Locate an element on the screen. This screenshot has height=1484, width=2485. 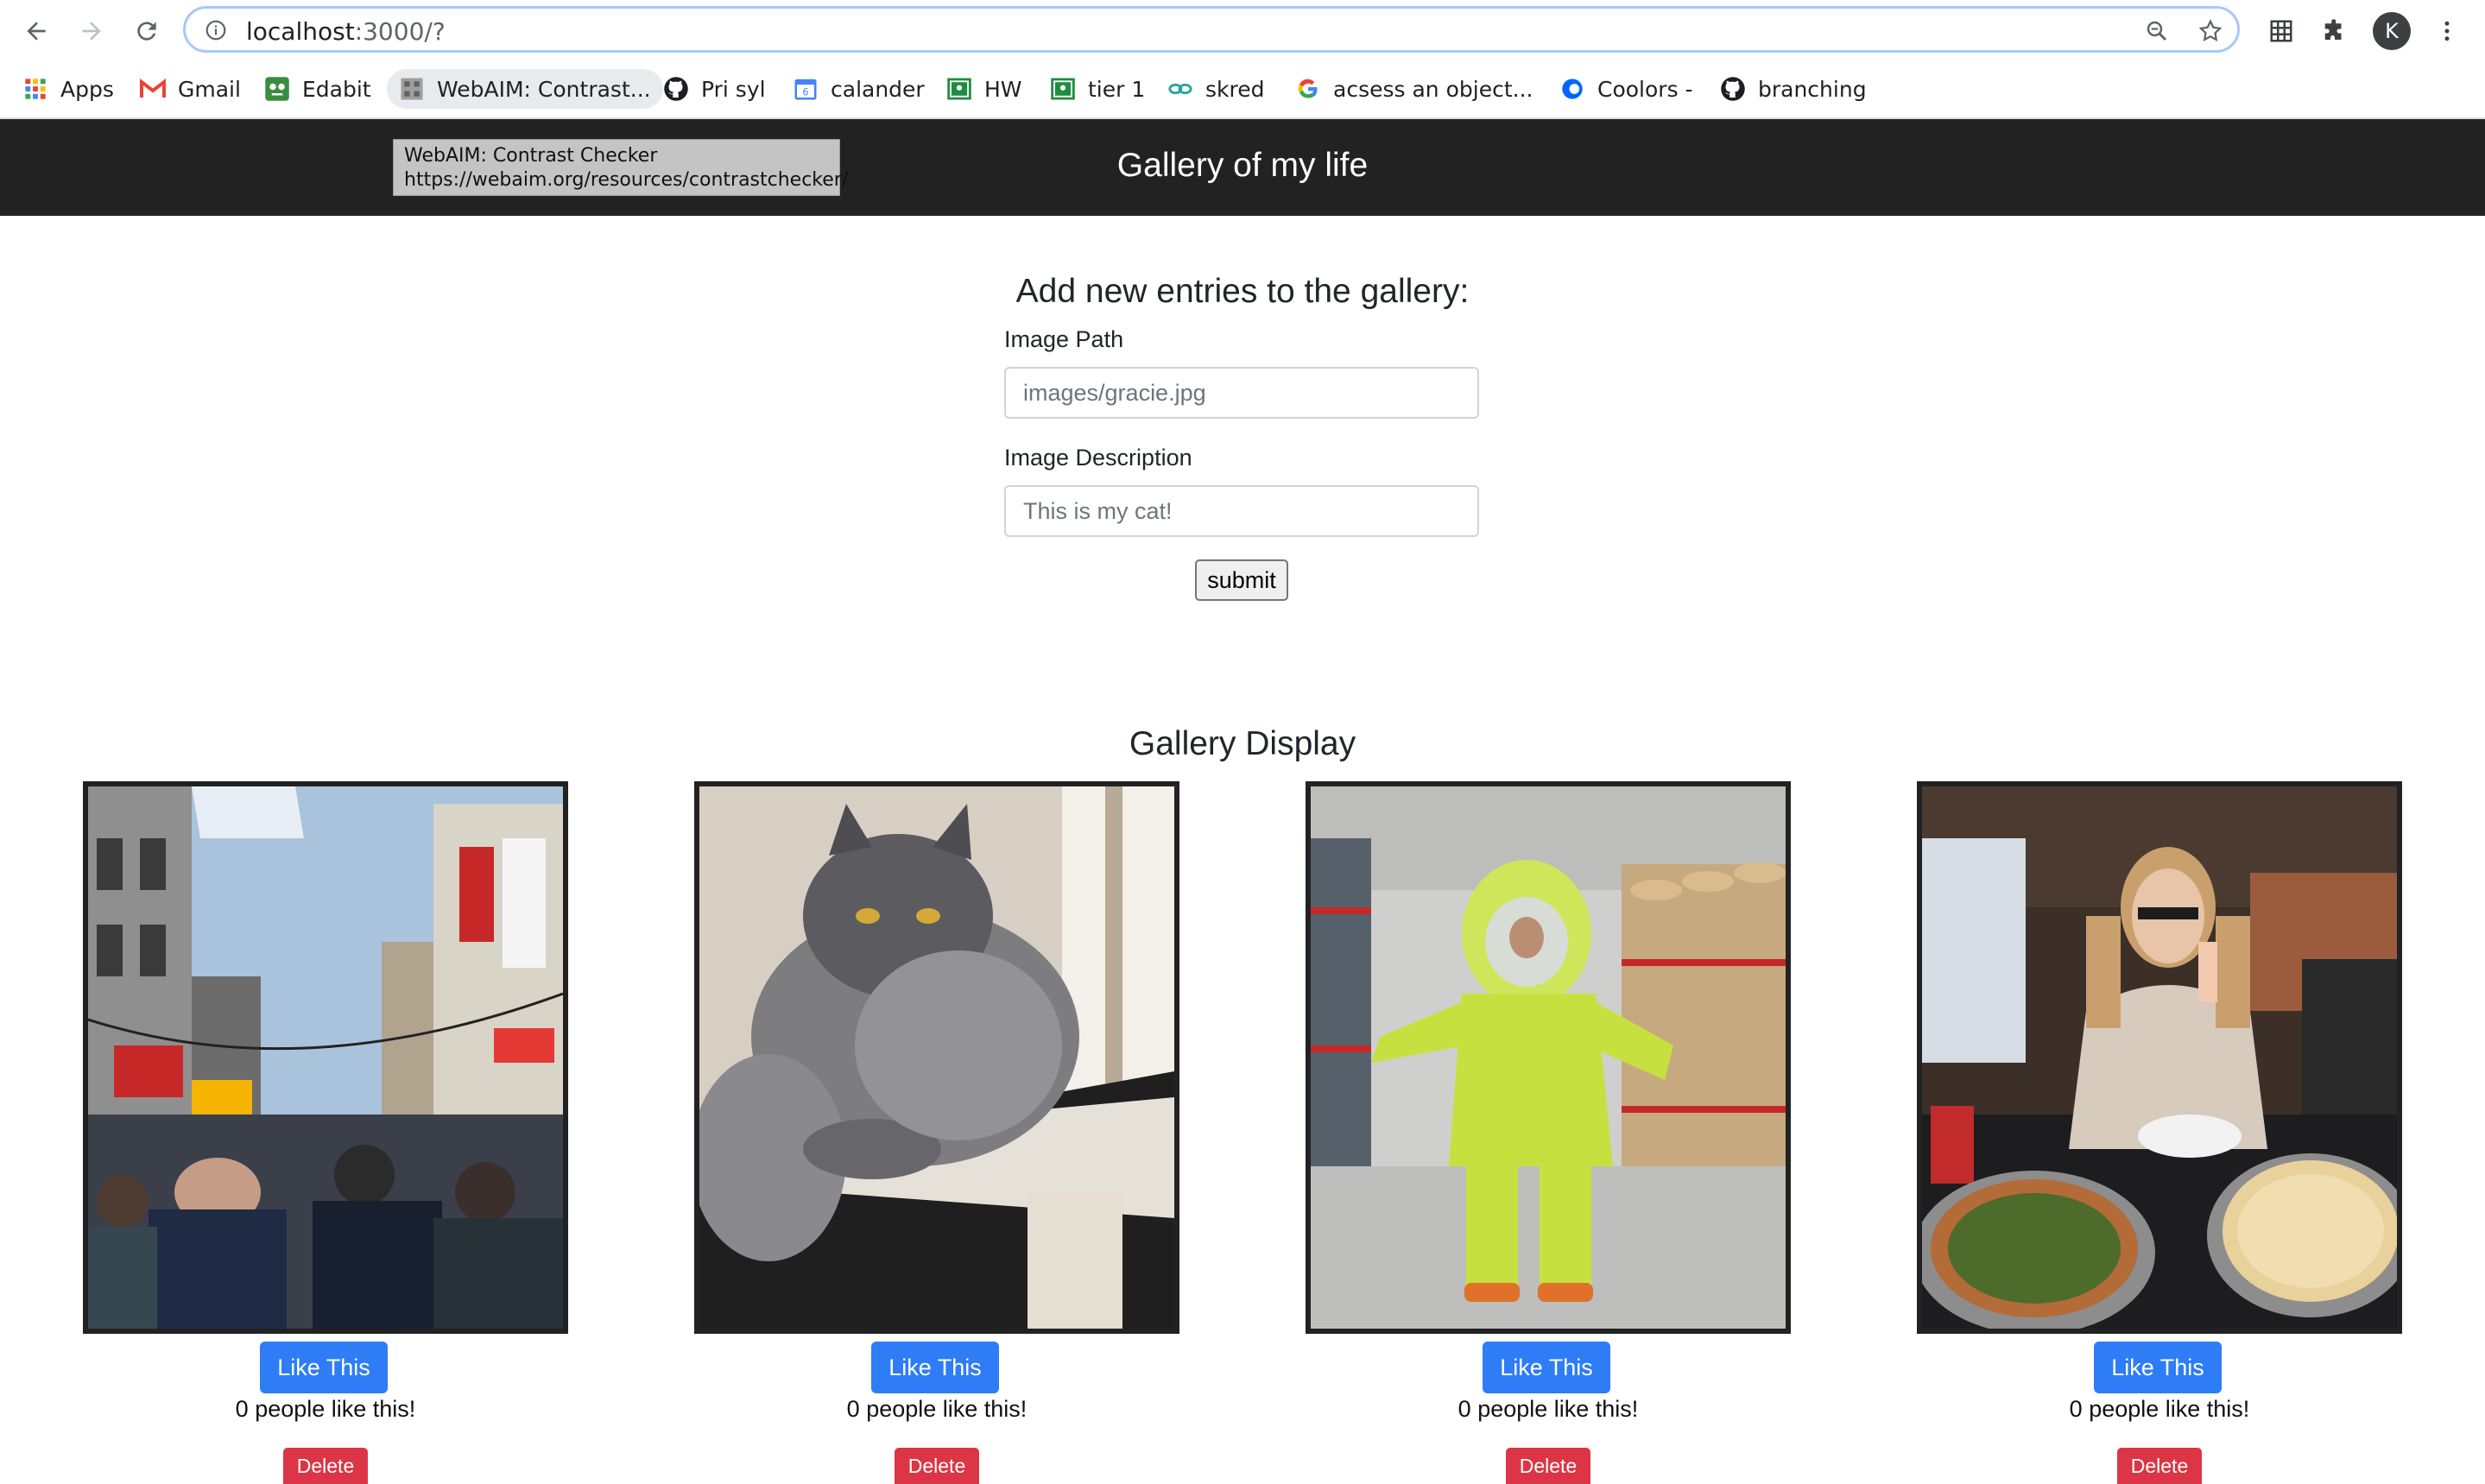
bookmark-gmail: Gmail is located at coordinates (190, 89).